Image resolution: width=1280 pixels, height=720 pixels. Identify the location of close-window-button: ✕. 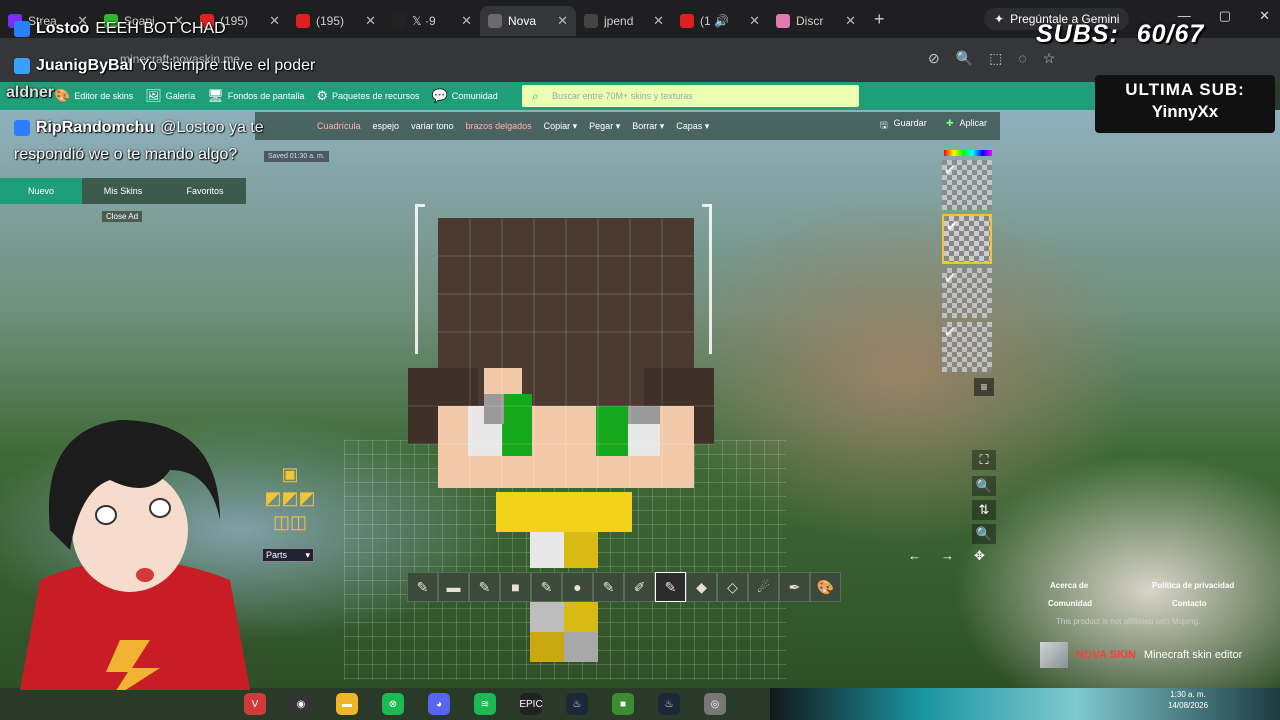
(1264, 16).